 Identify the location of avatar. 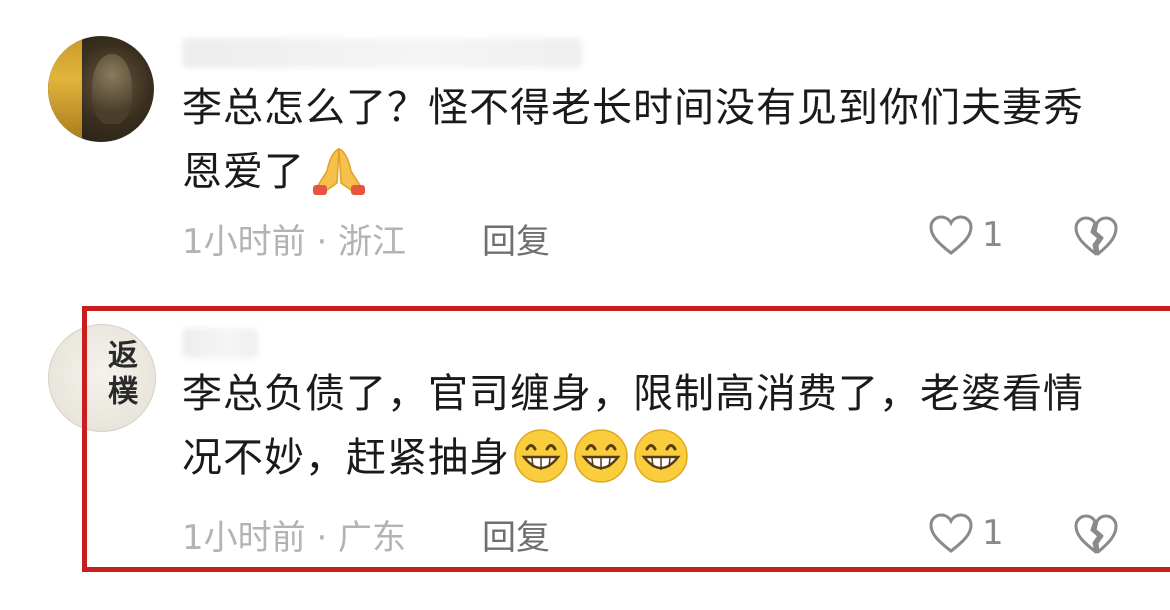
(101, 89).